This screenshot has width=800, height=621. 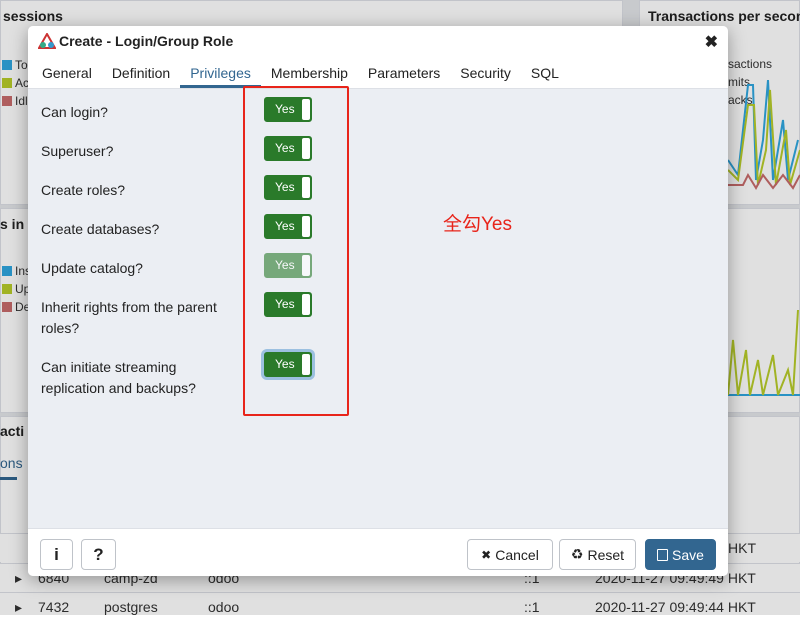 I want to click on annotation-text: 全勾Yes, so click(x=477, y=224).